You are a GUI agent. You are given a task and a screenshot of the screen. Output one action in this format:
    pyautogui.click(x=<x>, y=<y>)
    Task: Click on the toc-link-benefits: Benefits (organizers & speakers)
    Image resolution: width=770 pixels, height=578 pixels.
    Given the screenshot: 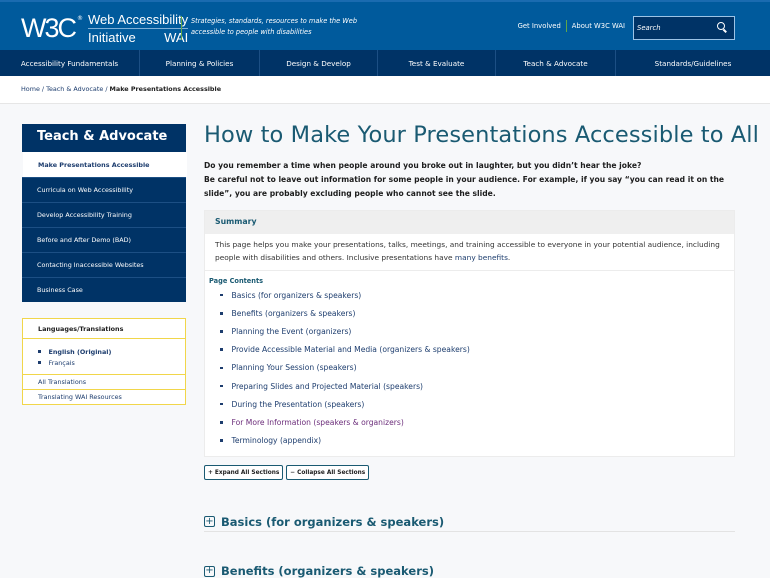 What is the action you would take?
    pyautogui.click(x=294, y=313)
    